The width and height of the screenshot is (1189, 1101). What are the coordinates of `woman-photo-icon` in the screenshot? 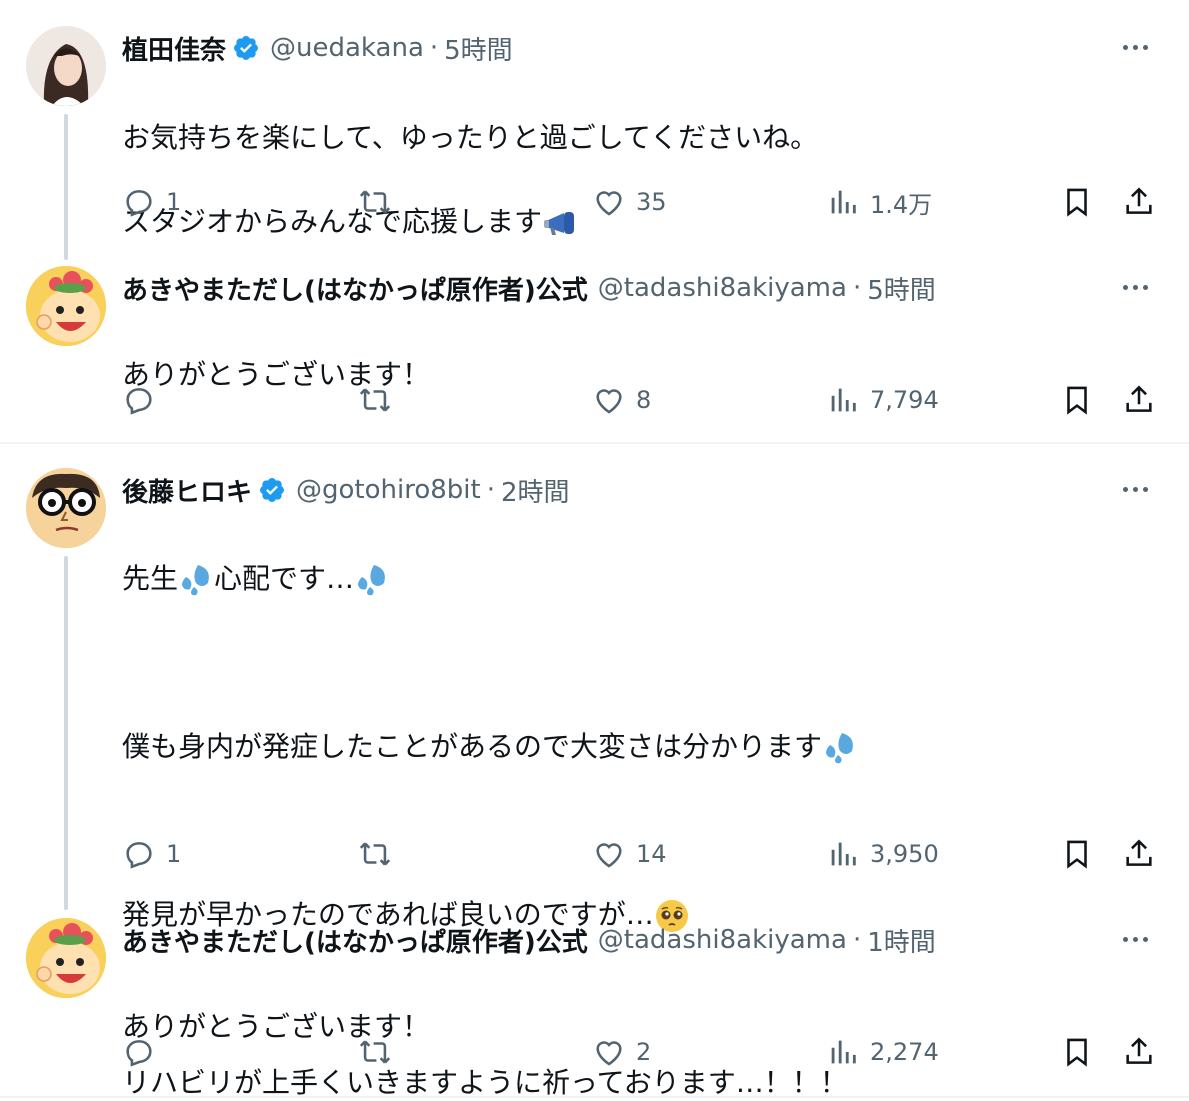 It's located at (66, 66).